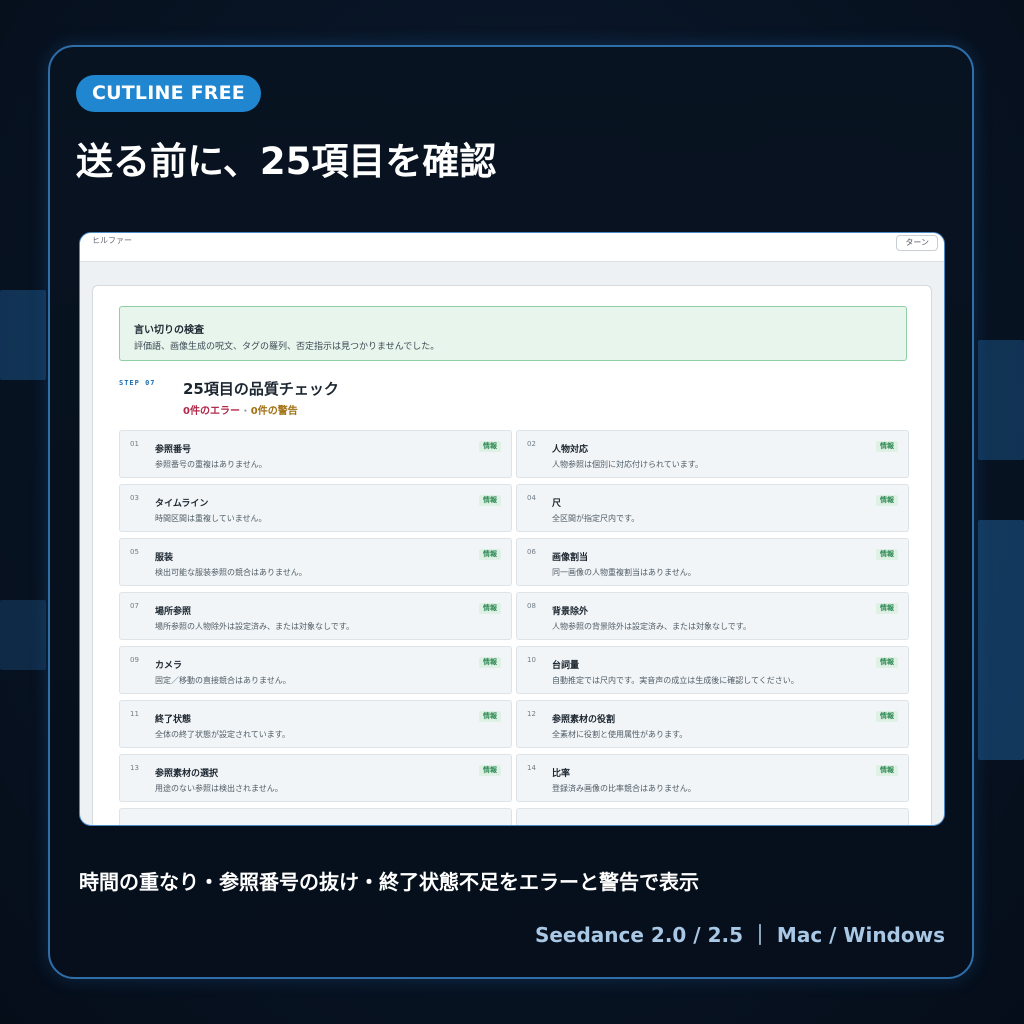 The height and width of the screenshot is (1024, 1024). I want to click on check-item-title: 背景除外, so click(570, 612).